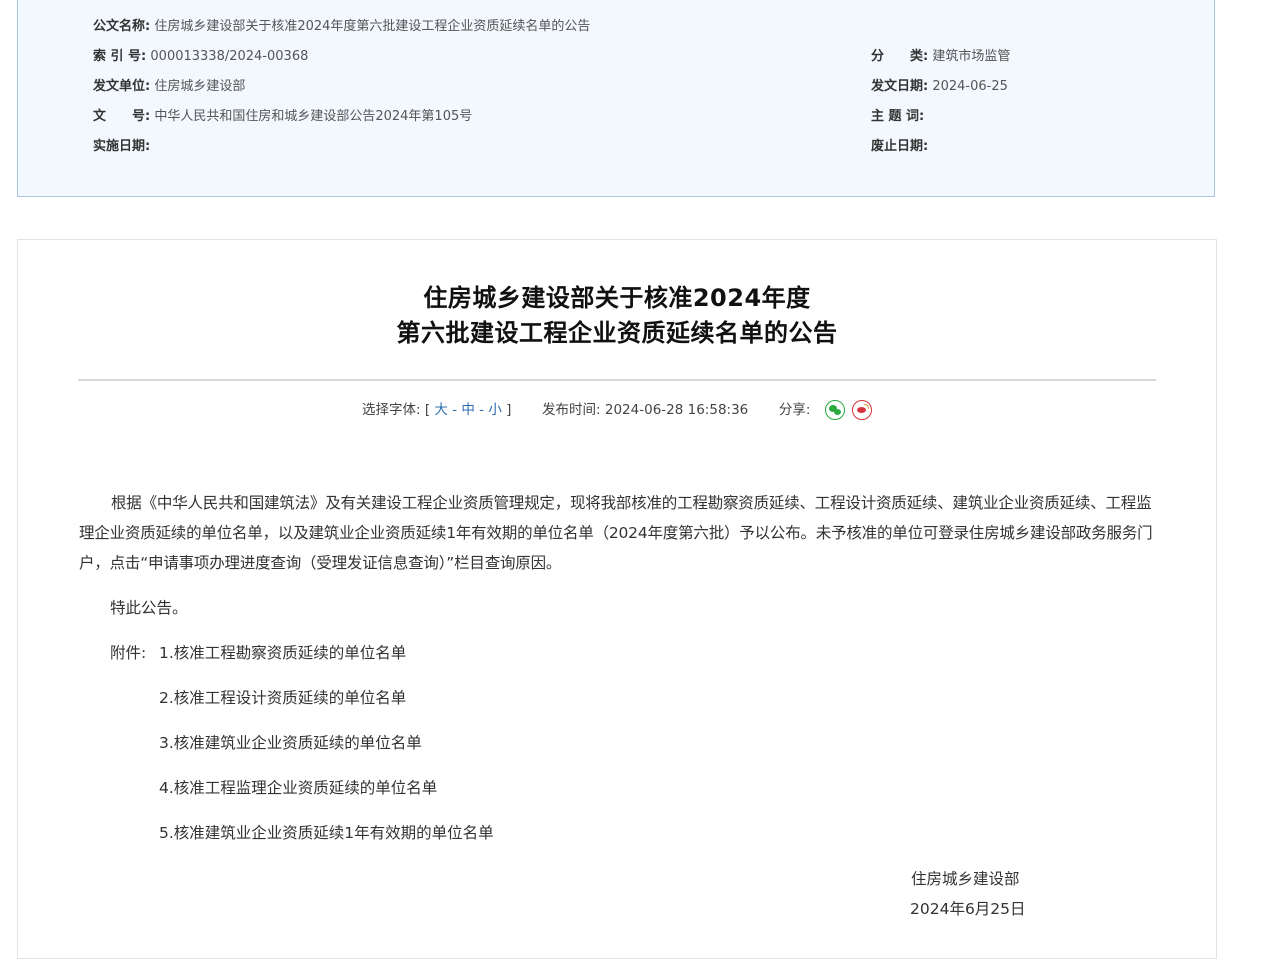 This screenshot has width=1267, height=959. Describe the element at coordinates (900, 86) in the screenshot. I see `issue-date-label: 发文日期:` at that location.